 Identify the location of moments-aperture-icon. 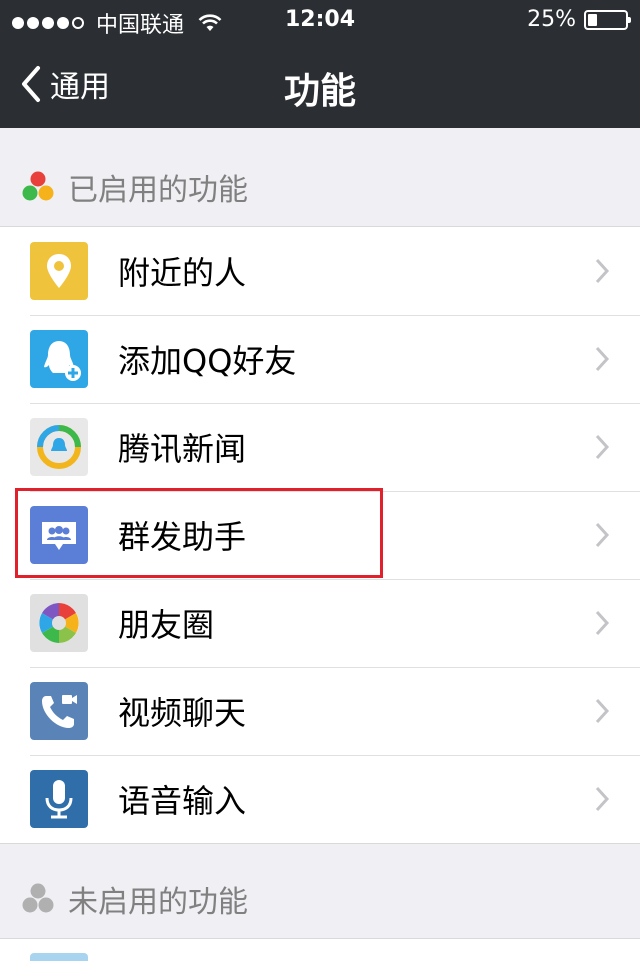
(59, 623).